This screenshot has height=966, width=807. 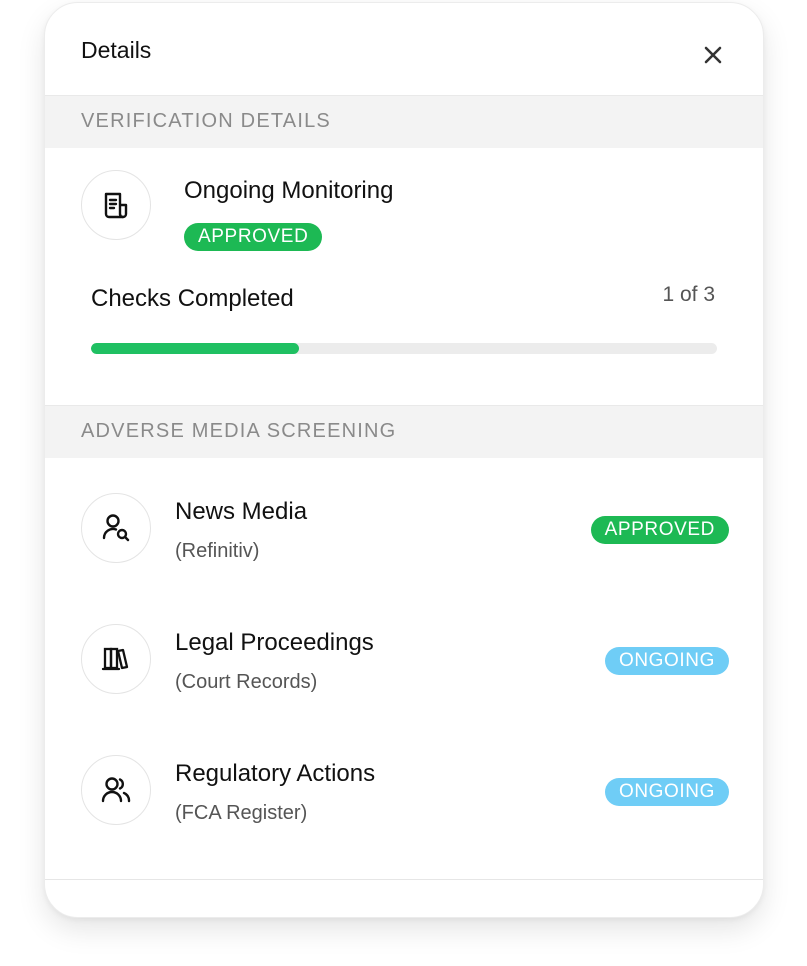 What do you see at coordinates (659, 530) in the screenshot?
I see `news-media-status-badge: APPROVED` at bounding box center [659, 530].